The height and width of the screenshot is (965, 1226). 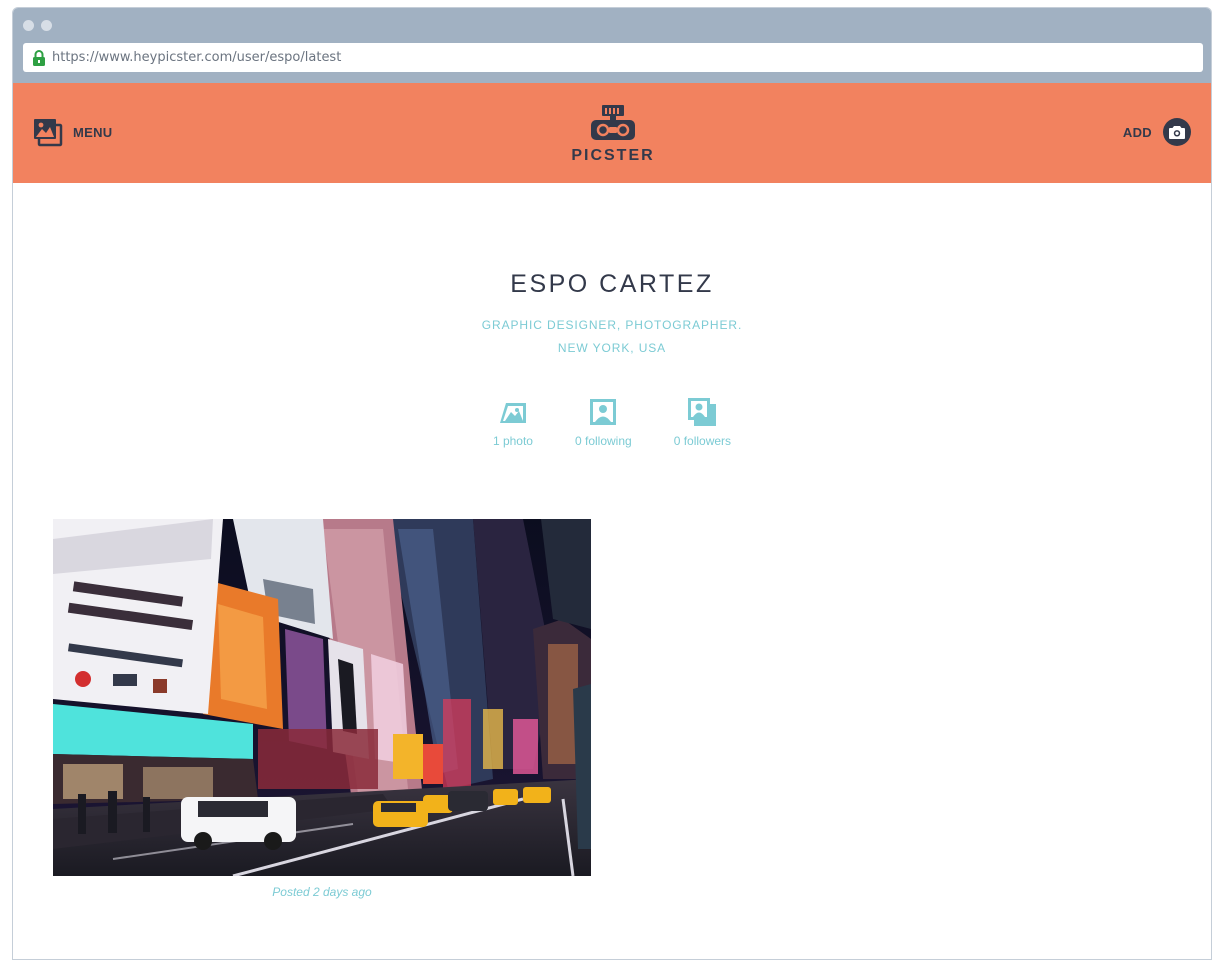 I want to click on add-label: ADD, so click(x=1137, y=132).